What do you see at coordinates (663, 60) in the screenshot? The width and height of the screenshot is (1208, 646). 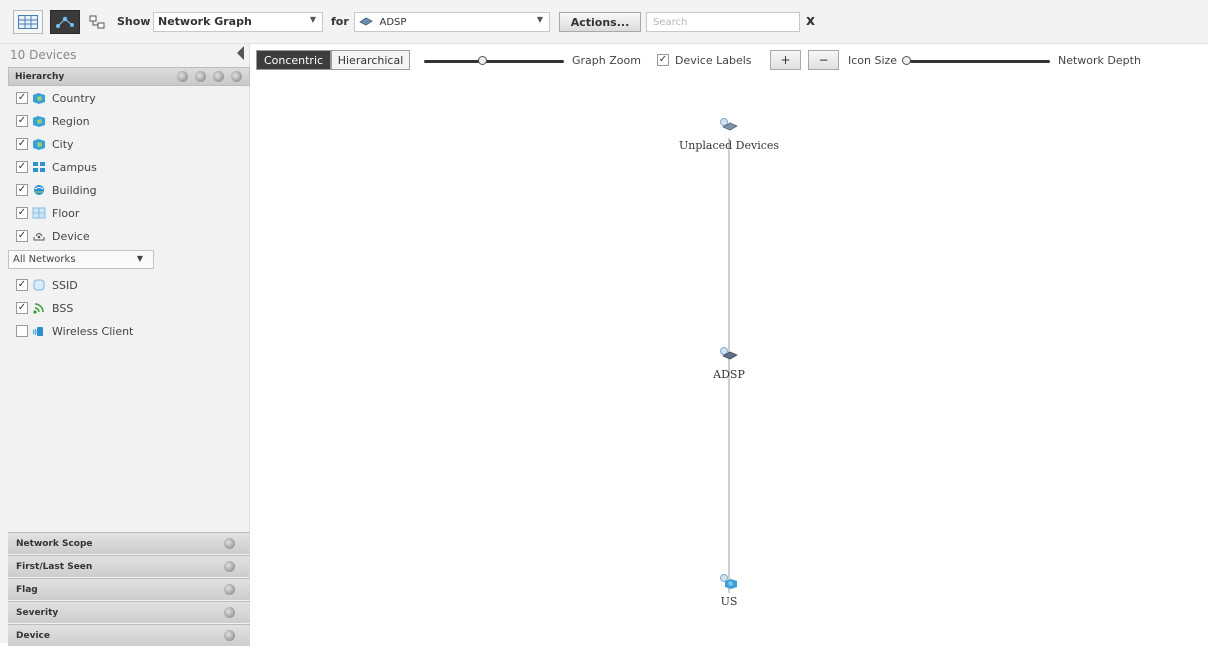 I see `device-labels-checkbox: ✓` at bounding box center [663, 60].